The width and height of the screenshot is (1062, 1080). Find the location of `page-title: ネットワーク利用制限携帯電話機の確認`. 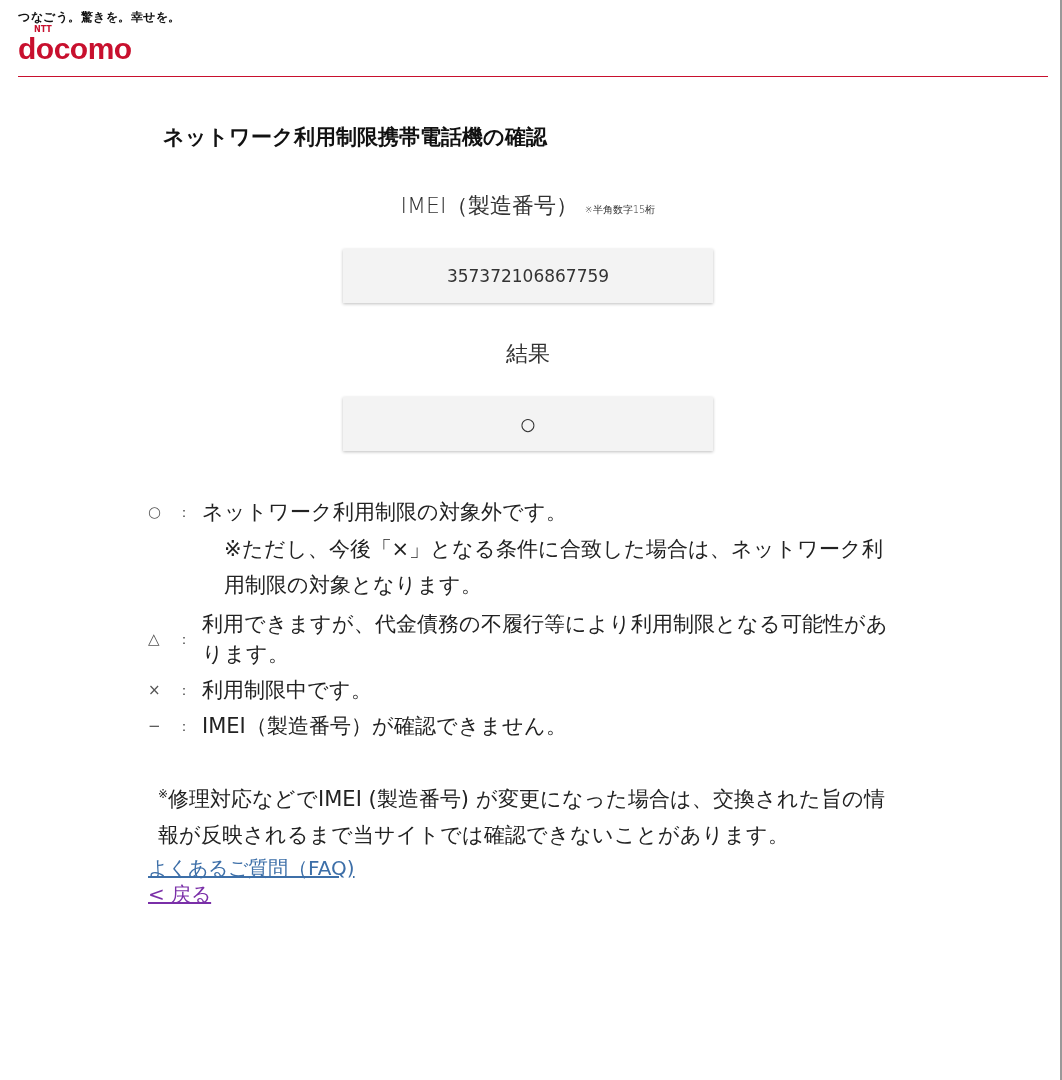

page-title: ネットワーク利用制限携帯電話機の確認 is located at coordinates (356, 137).